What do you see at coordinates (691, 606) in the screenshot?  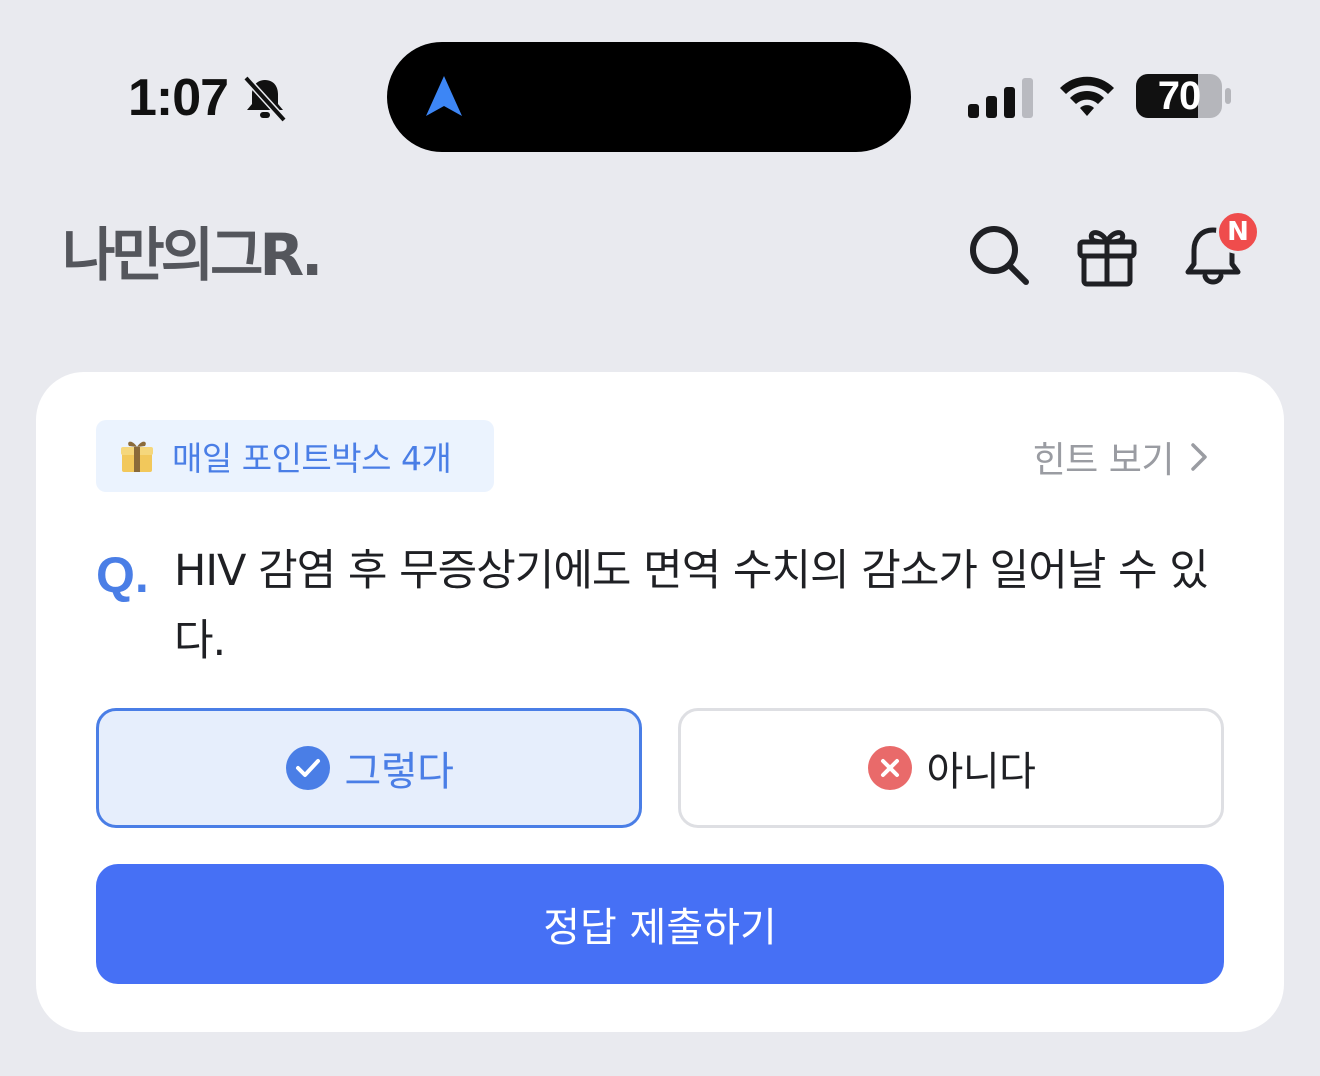 I see `question-text: HIV 감염 후 무증상기에도 면역 수치의 감소가 일어날 수 있다.` at bounding box center [691, 606].